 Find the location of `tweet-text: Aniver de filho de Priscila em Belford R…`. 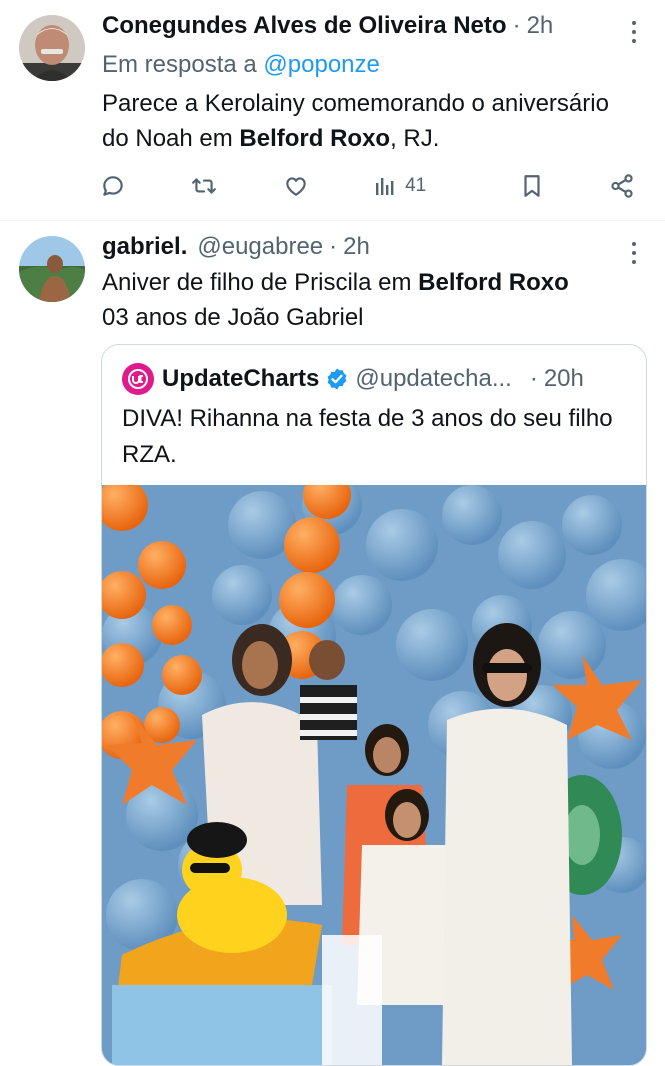

tweet-text: Aniver de filho de Priscila em Belford R… is located at coordinates (372, 300).